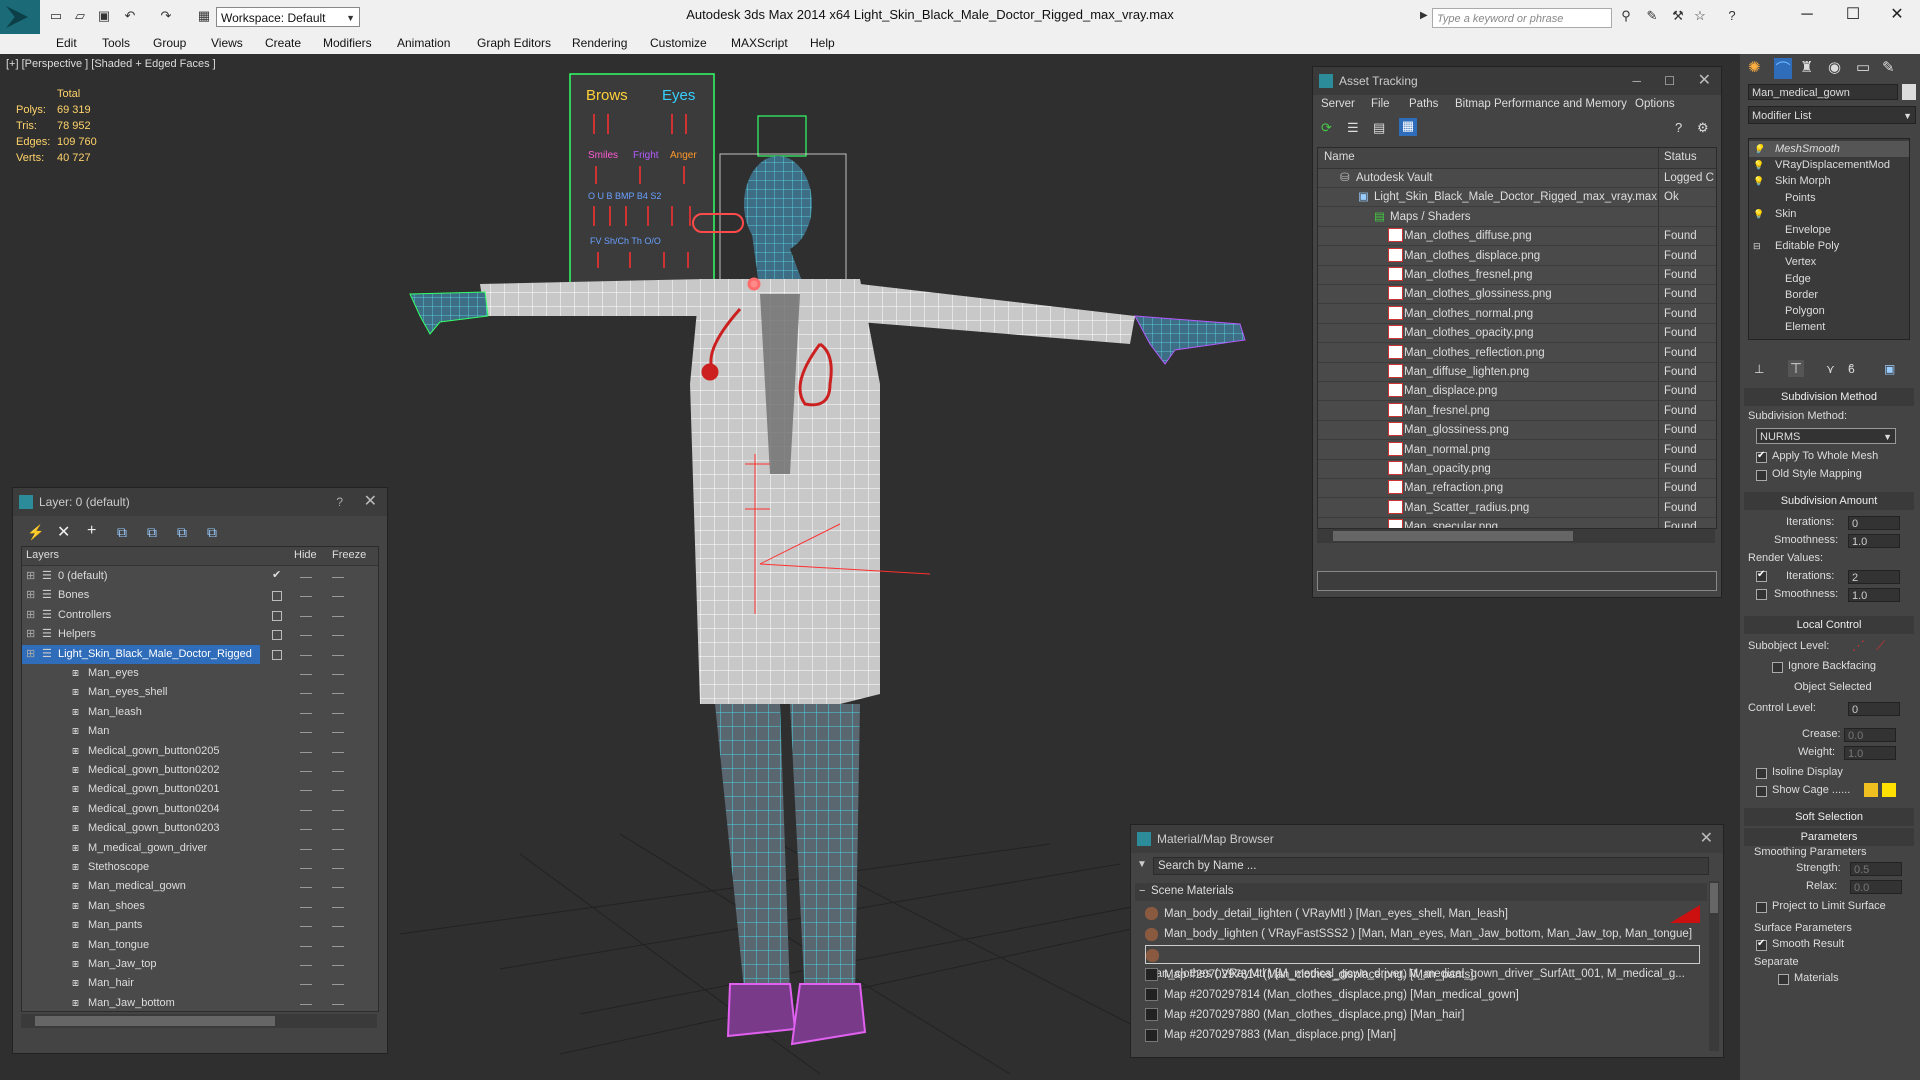 This screenshot has width=1920, height=1080. I want to click on parameters-rollout: Parameters, so click(1829, 837).